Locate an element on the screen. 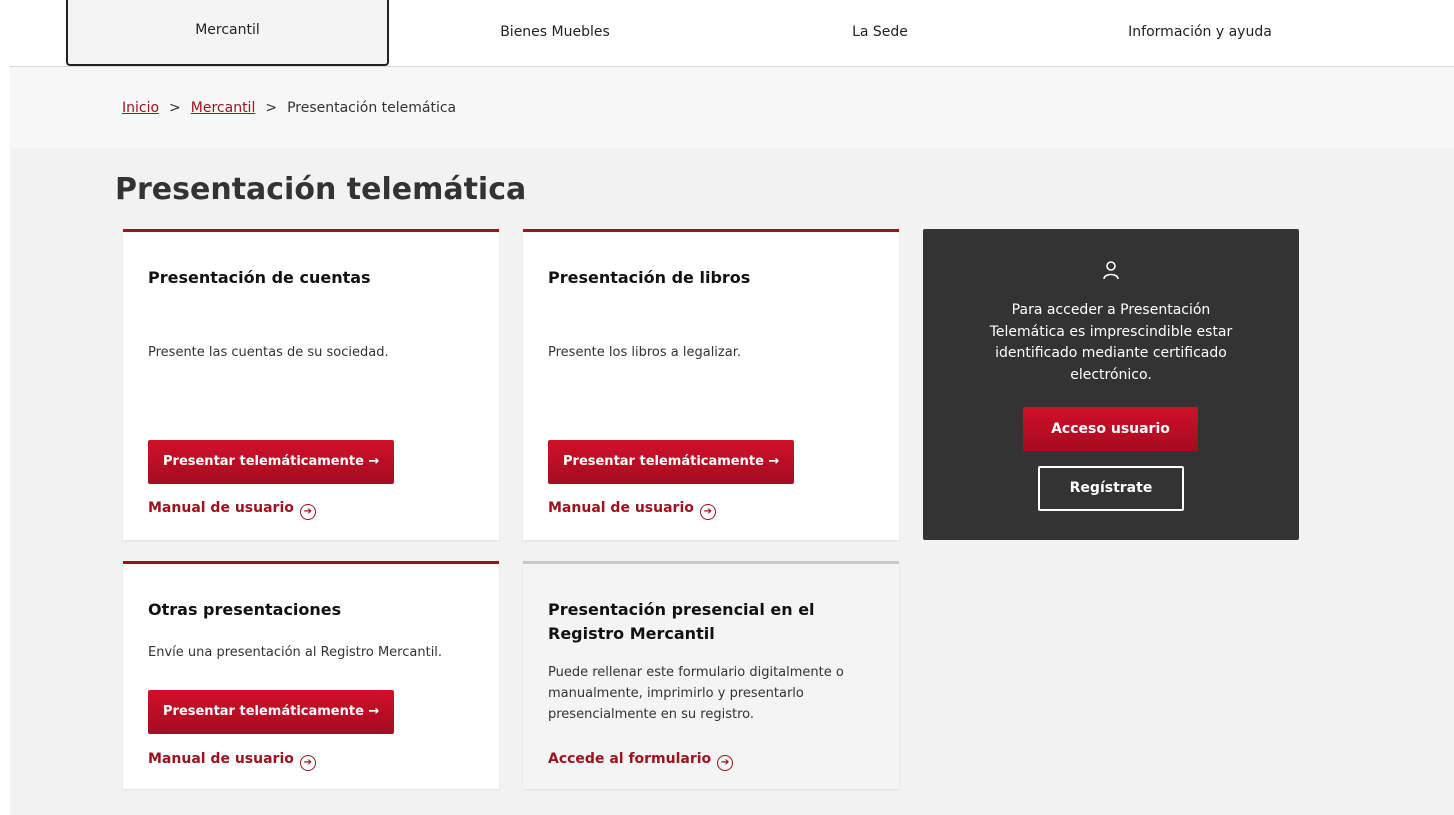 This screenshot has width=1454, height=815. card-title-line1: Presentación presencial en el is located at coordinates (681, 609).